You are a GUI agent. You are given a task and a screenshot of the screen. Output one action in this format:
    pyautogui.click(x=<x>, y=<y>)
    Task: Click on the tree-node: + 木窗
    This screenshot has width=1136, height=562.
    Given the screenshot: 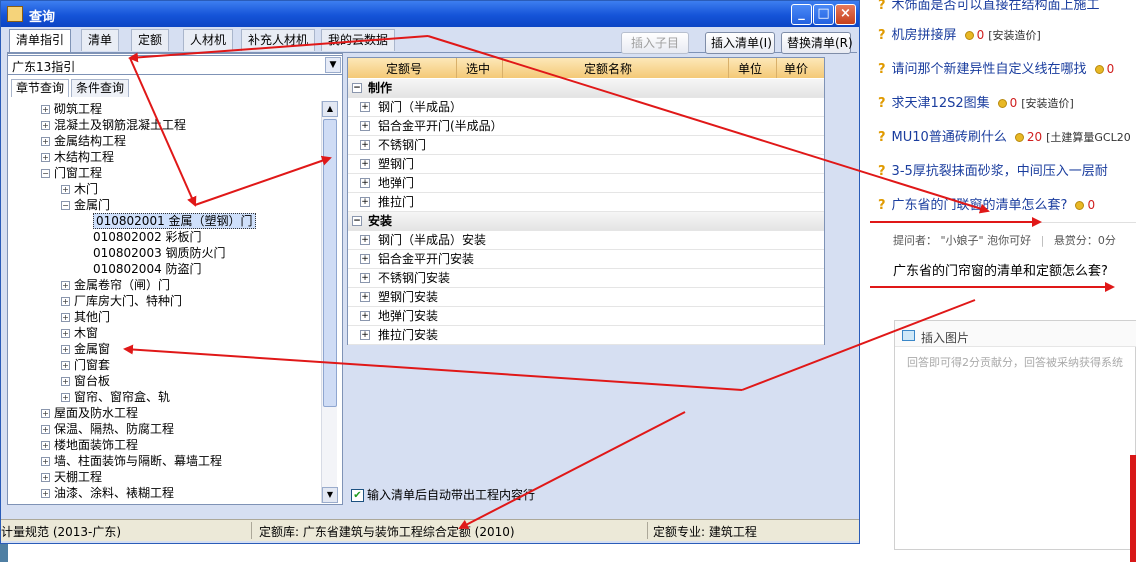 What is the action you would take?
    pyautogui.click(x=79, y=333)
    